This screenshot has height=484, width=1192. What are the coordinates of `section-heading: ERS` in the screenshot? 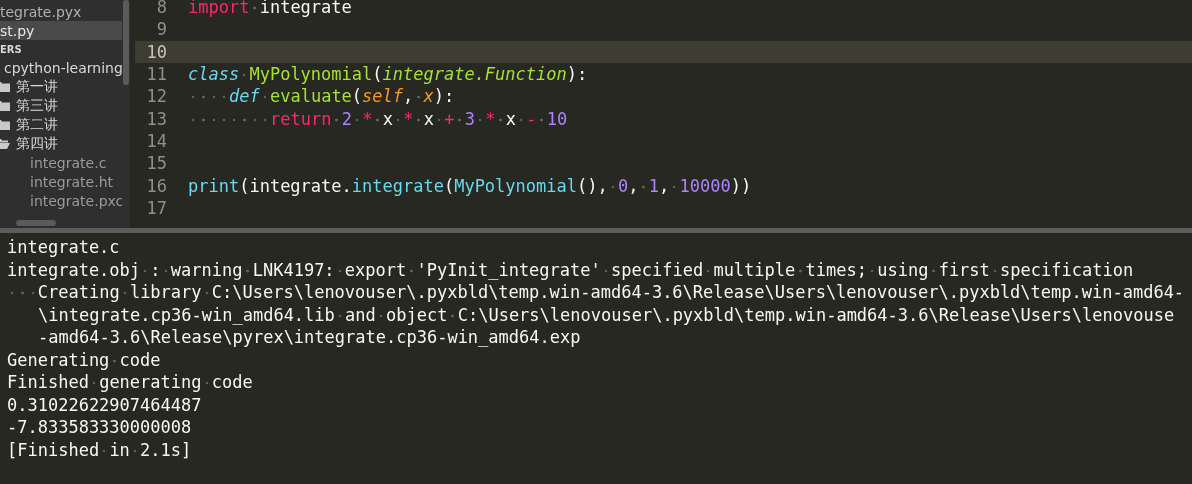 It's located at (11, 49).